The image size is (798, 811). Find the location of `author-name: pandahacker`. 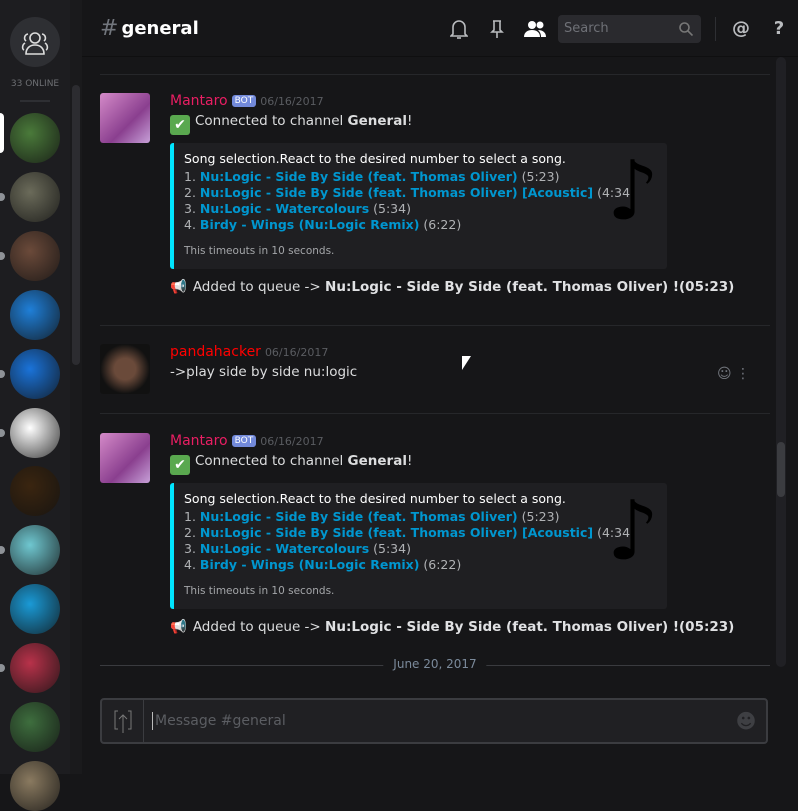

author-name: pandahacker is located at coordinates (215, 352).